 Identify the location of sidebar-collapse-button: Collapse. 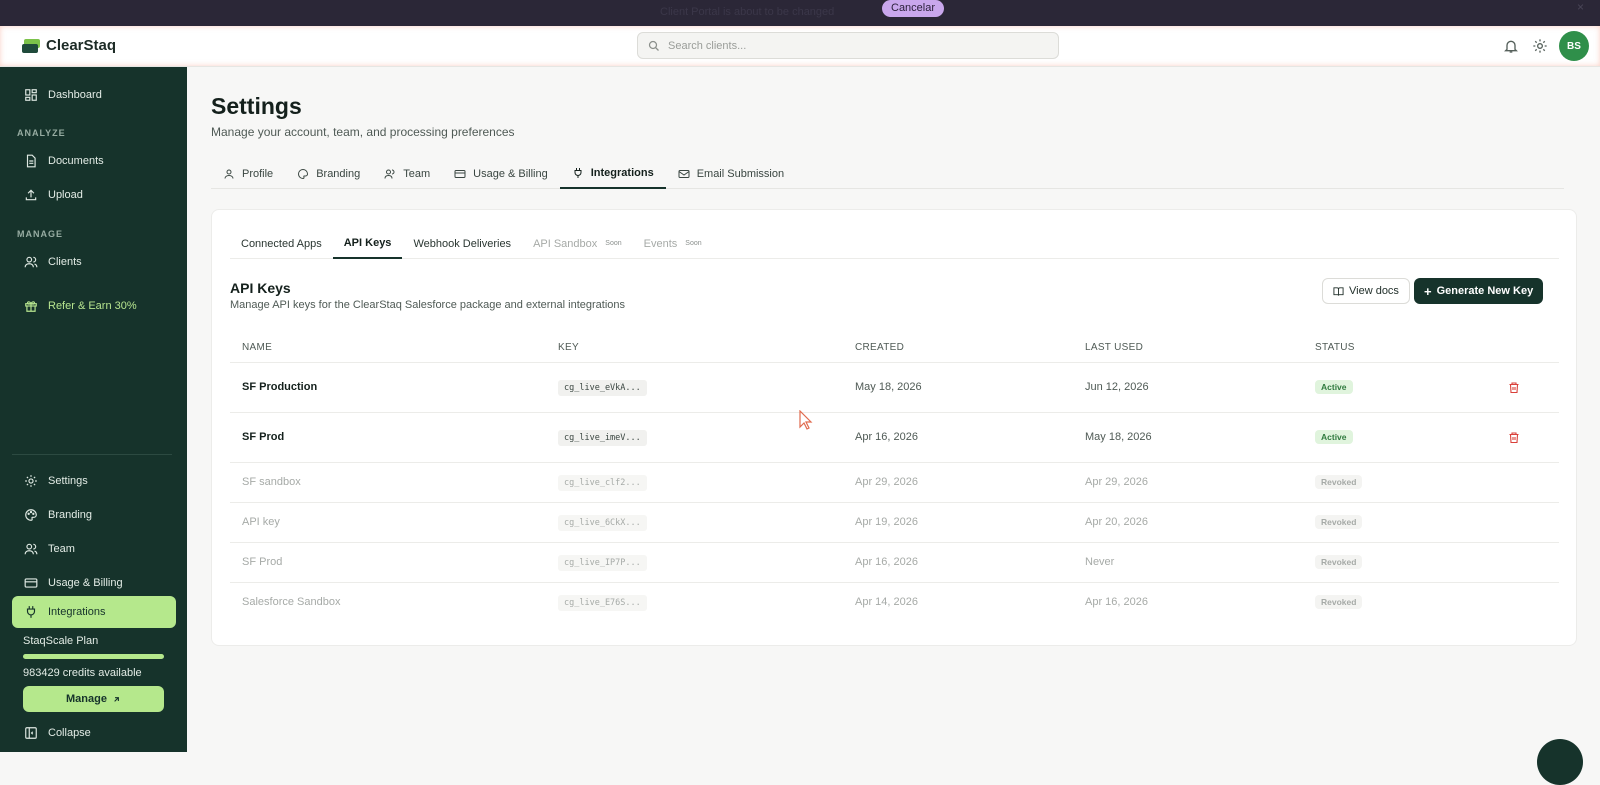
(94, 733).